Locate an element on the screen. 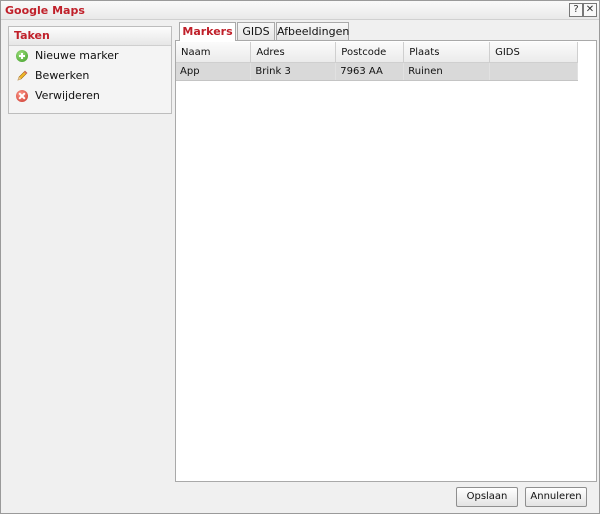 The image size is (600, 514). cell-plaats: Ruinen is located at coordinates (447, 71).